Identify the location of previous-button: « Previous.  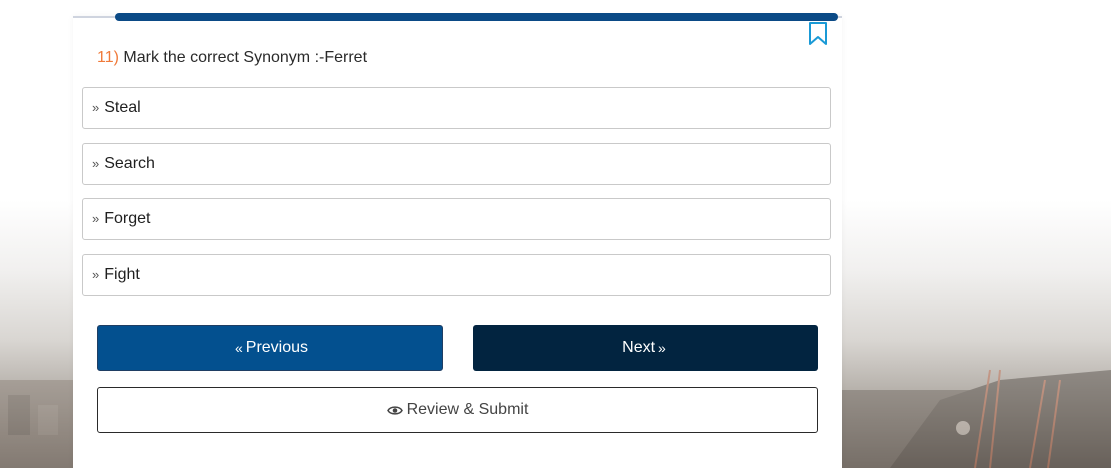
(270, 348).